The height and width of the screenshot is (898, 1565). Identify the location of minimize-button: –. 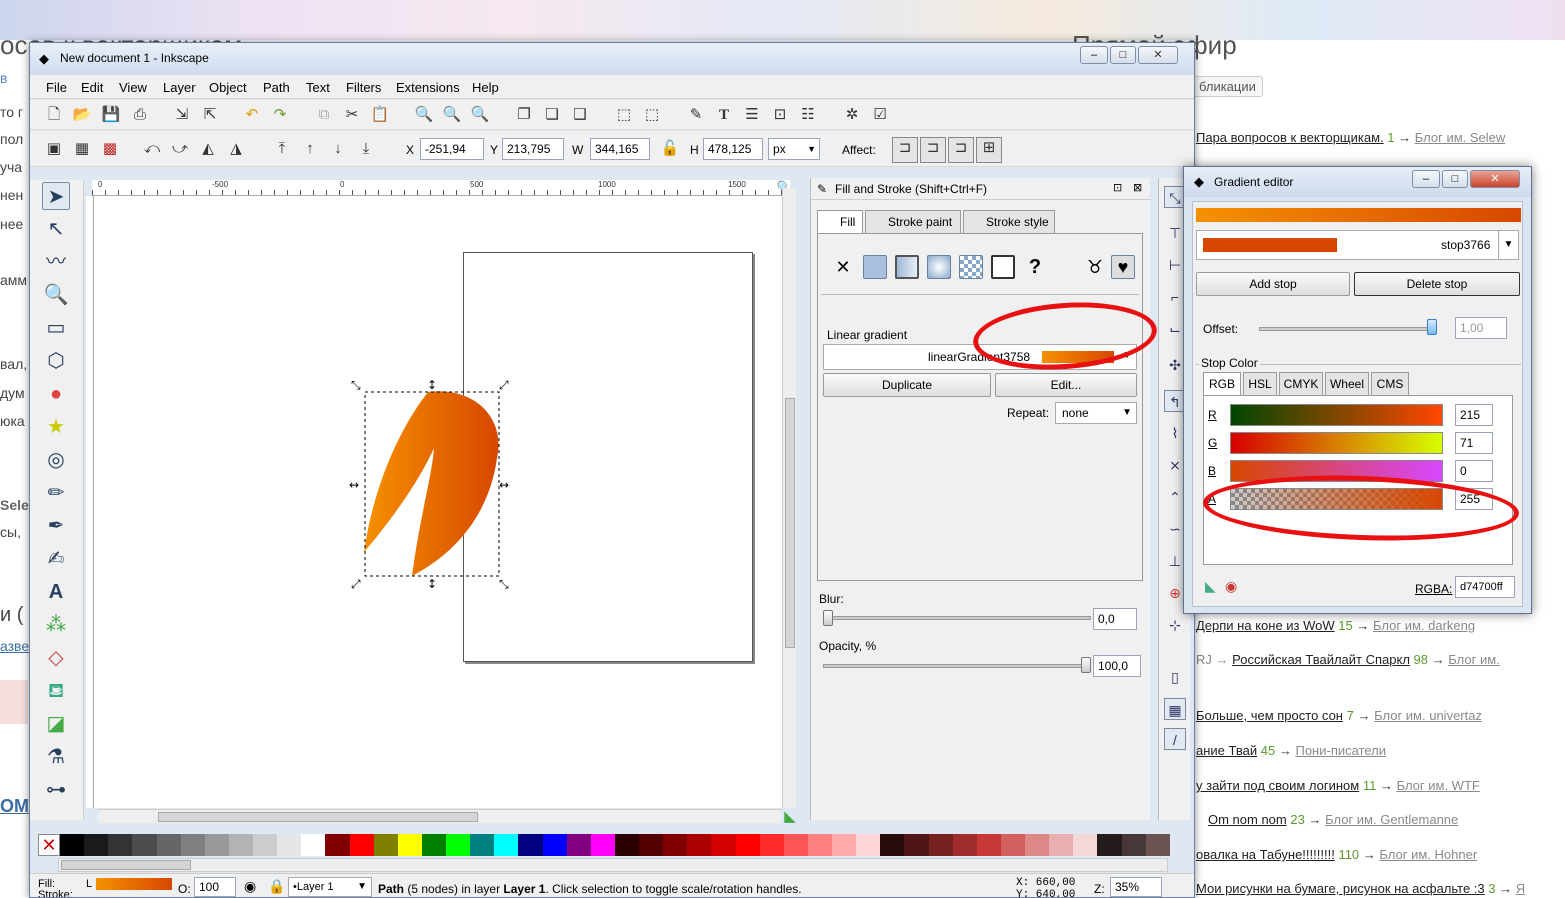
(1094, 55).